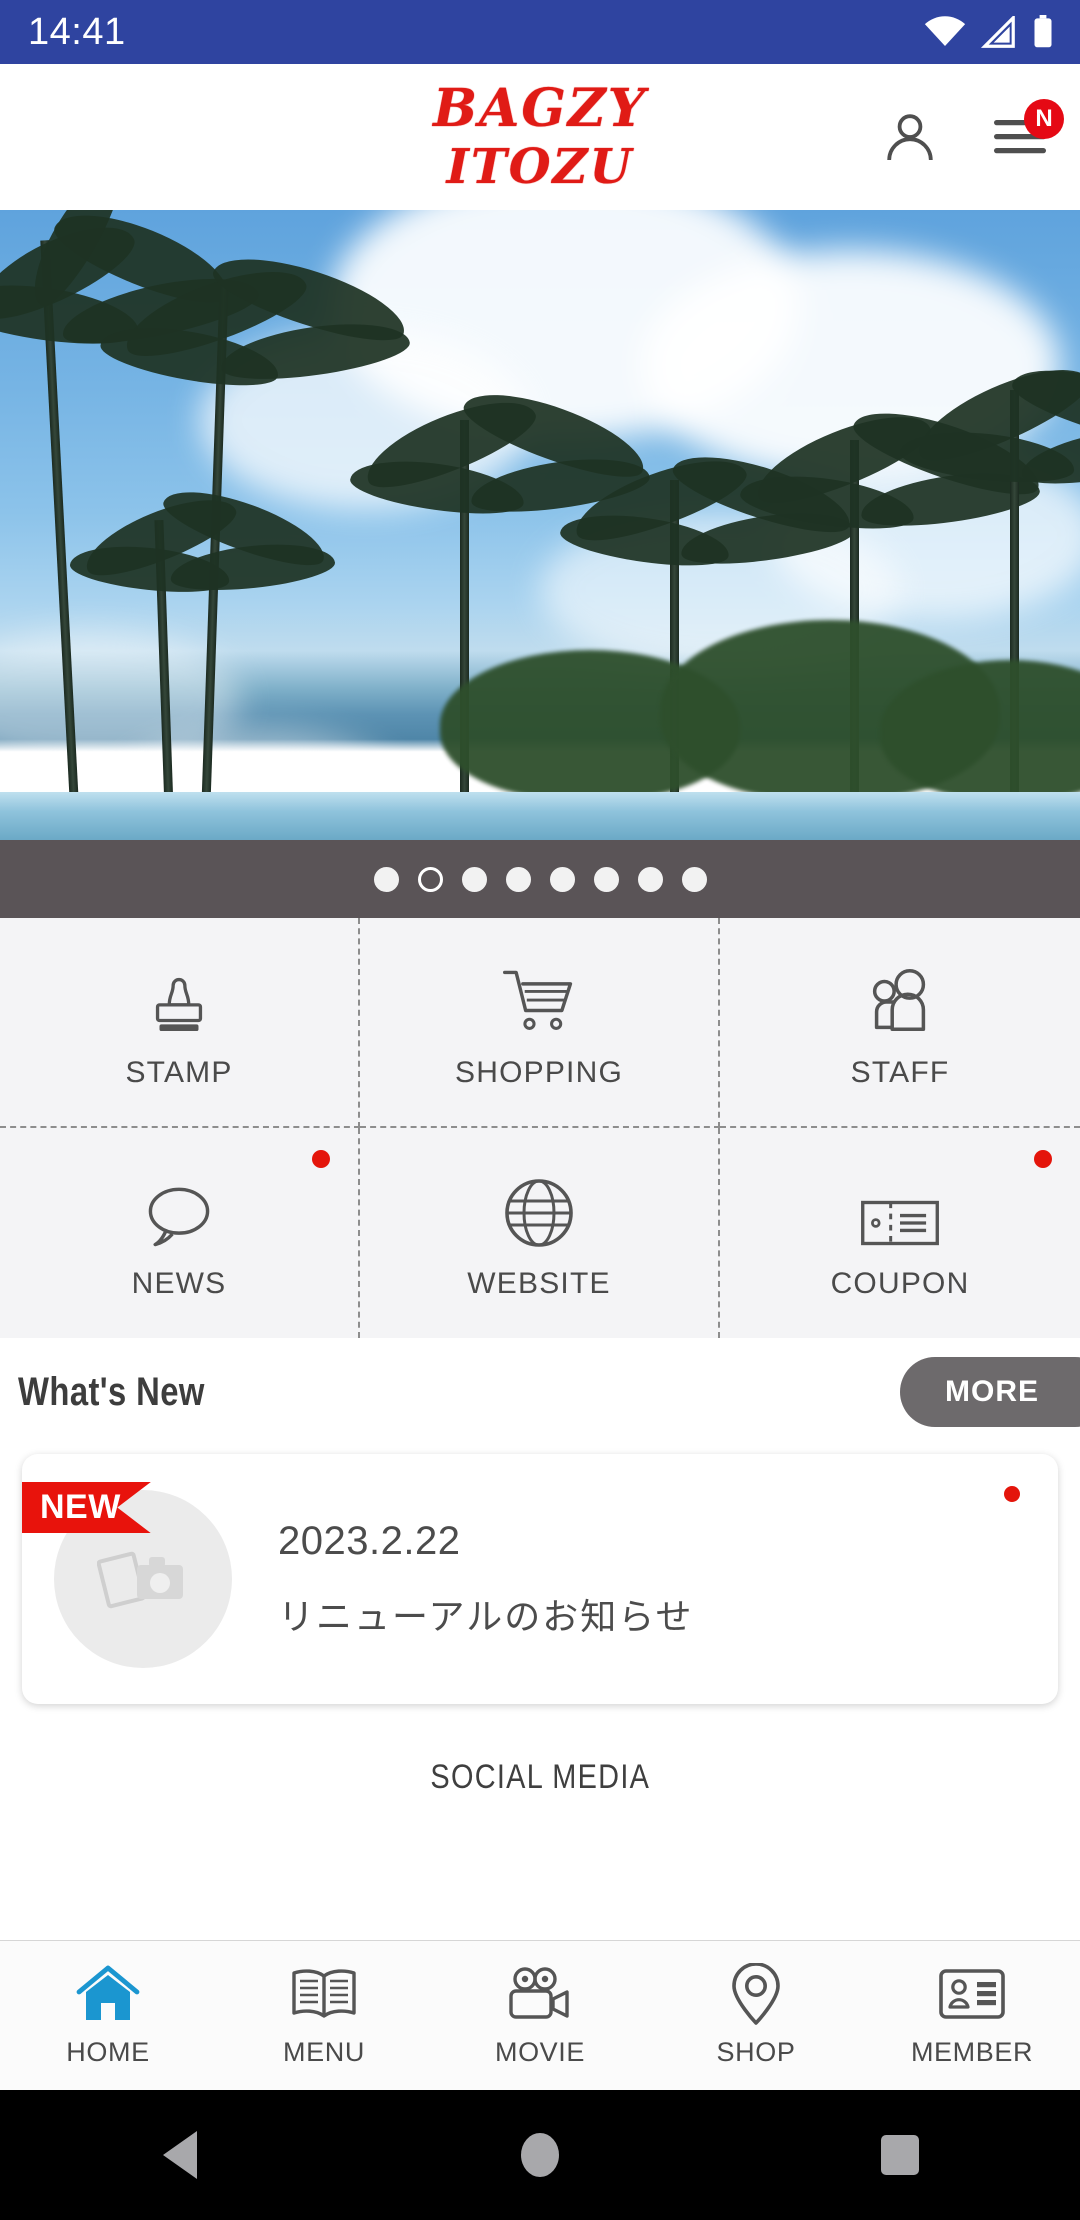 This screenshot has width=1080, height=2220. Describe the element at coordinates (142, 1579) in the screenshot. I see `photo-placeholder-icon` at that location.